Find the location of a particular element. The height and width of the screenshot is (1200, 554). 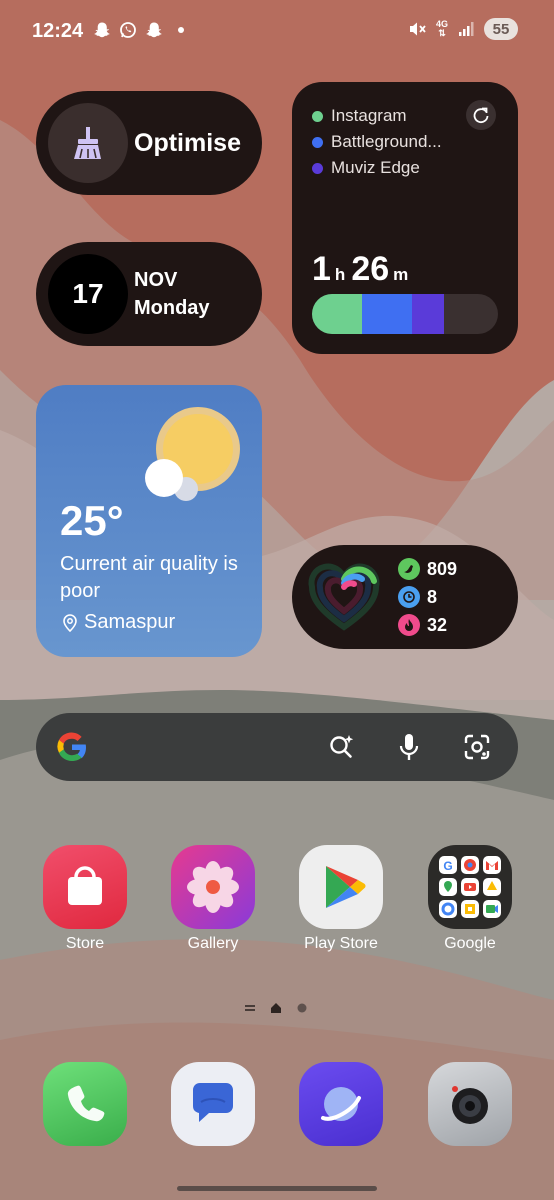

refresh-icon is located at coordinates (481, 115).